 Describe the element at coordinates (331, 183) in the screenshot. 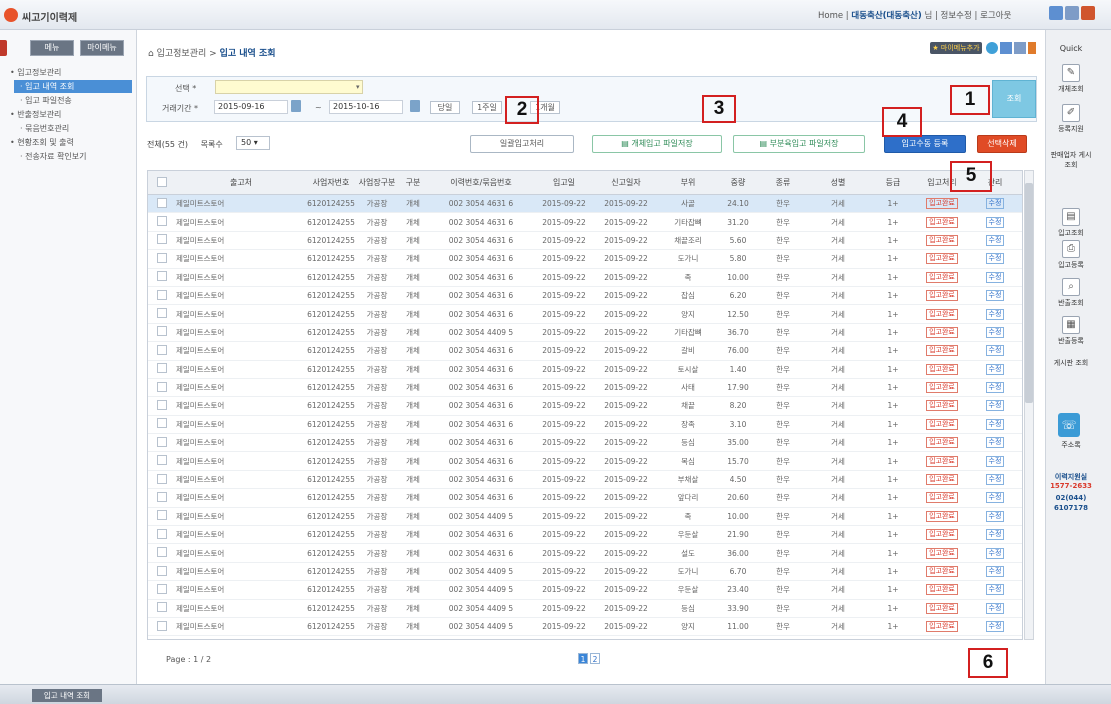

I see `column-header: 사업자번호` at that location.